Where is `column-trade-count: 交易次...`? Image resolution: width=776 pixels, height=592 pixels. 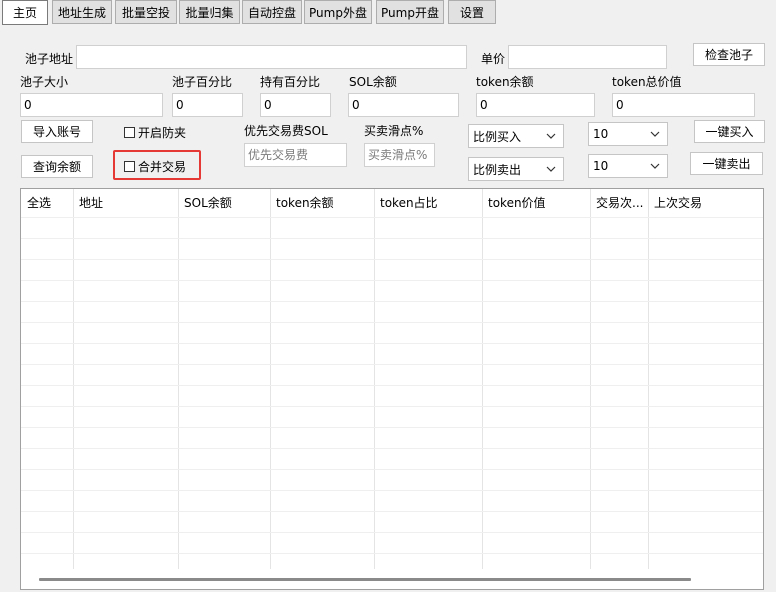
column-trade-count: 交易次... is located at coordinates (619, 203).